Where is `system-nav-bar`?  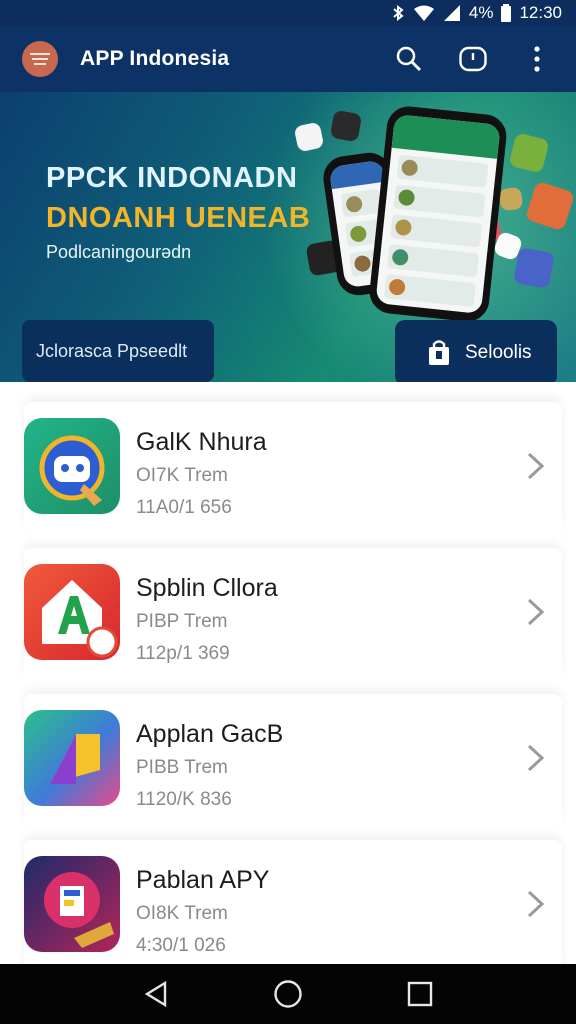 system-nav-bar is located at coordinates (288, 994).